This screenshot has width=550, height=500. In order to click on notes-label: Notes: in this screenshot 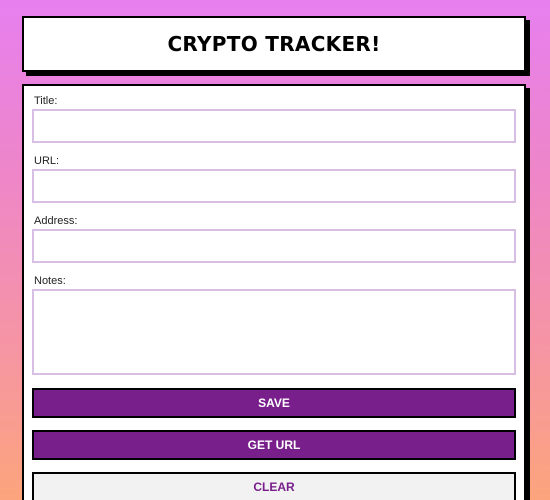, I will do `click(50, 281)`.